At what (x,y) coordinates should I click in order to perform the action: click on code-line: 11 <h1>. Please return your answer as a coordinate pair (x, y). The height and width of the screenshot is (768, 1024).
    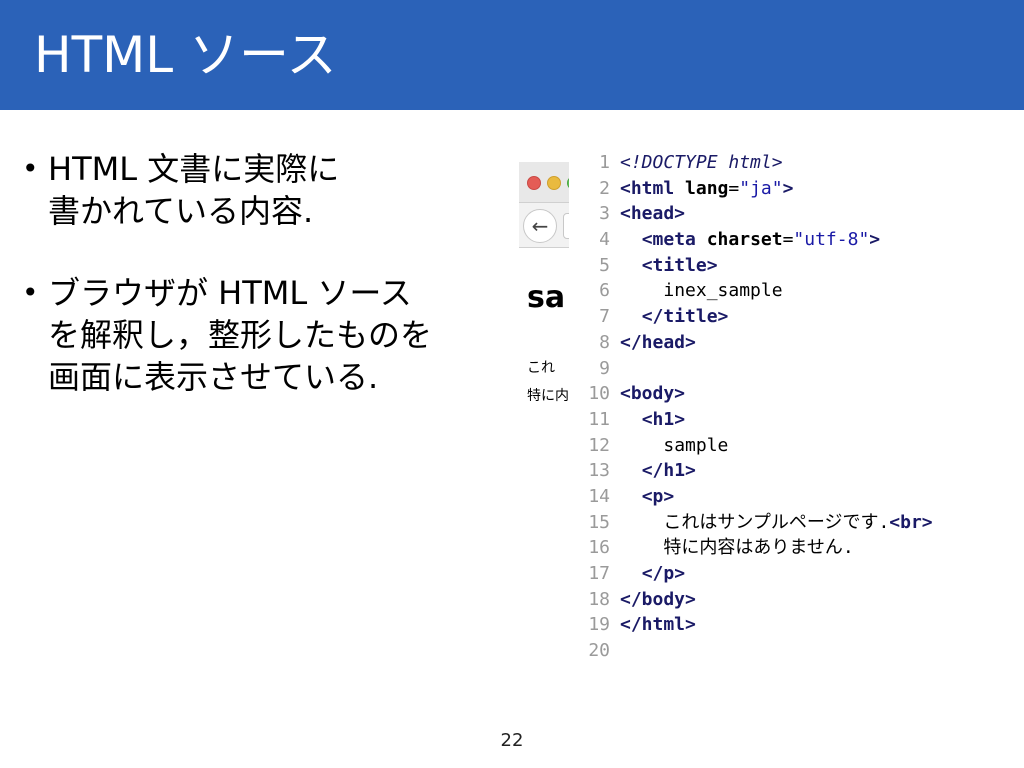
    Looking at the image, I should click on (795, 420).